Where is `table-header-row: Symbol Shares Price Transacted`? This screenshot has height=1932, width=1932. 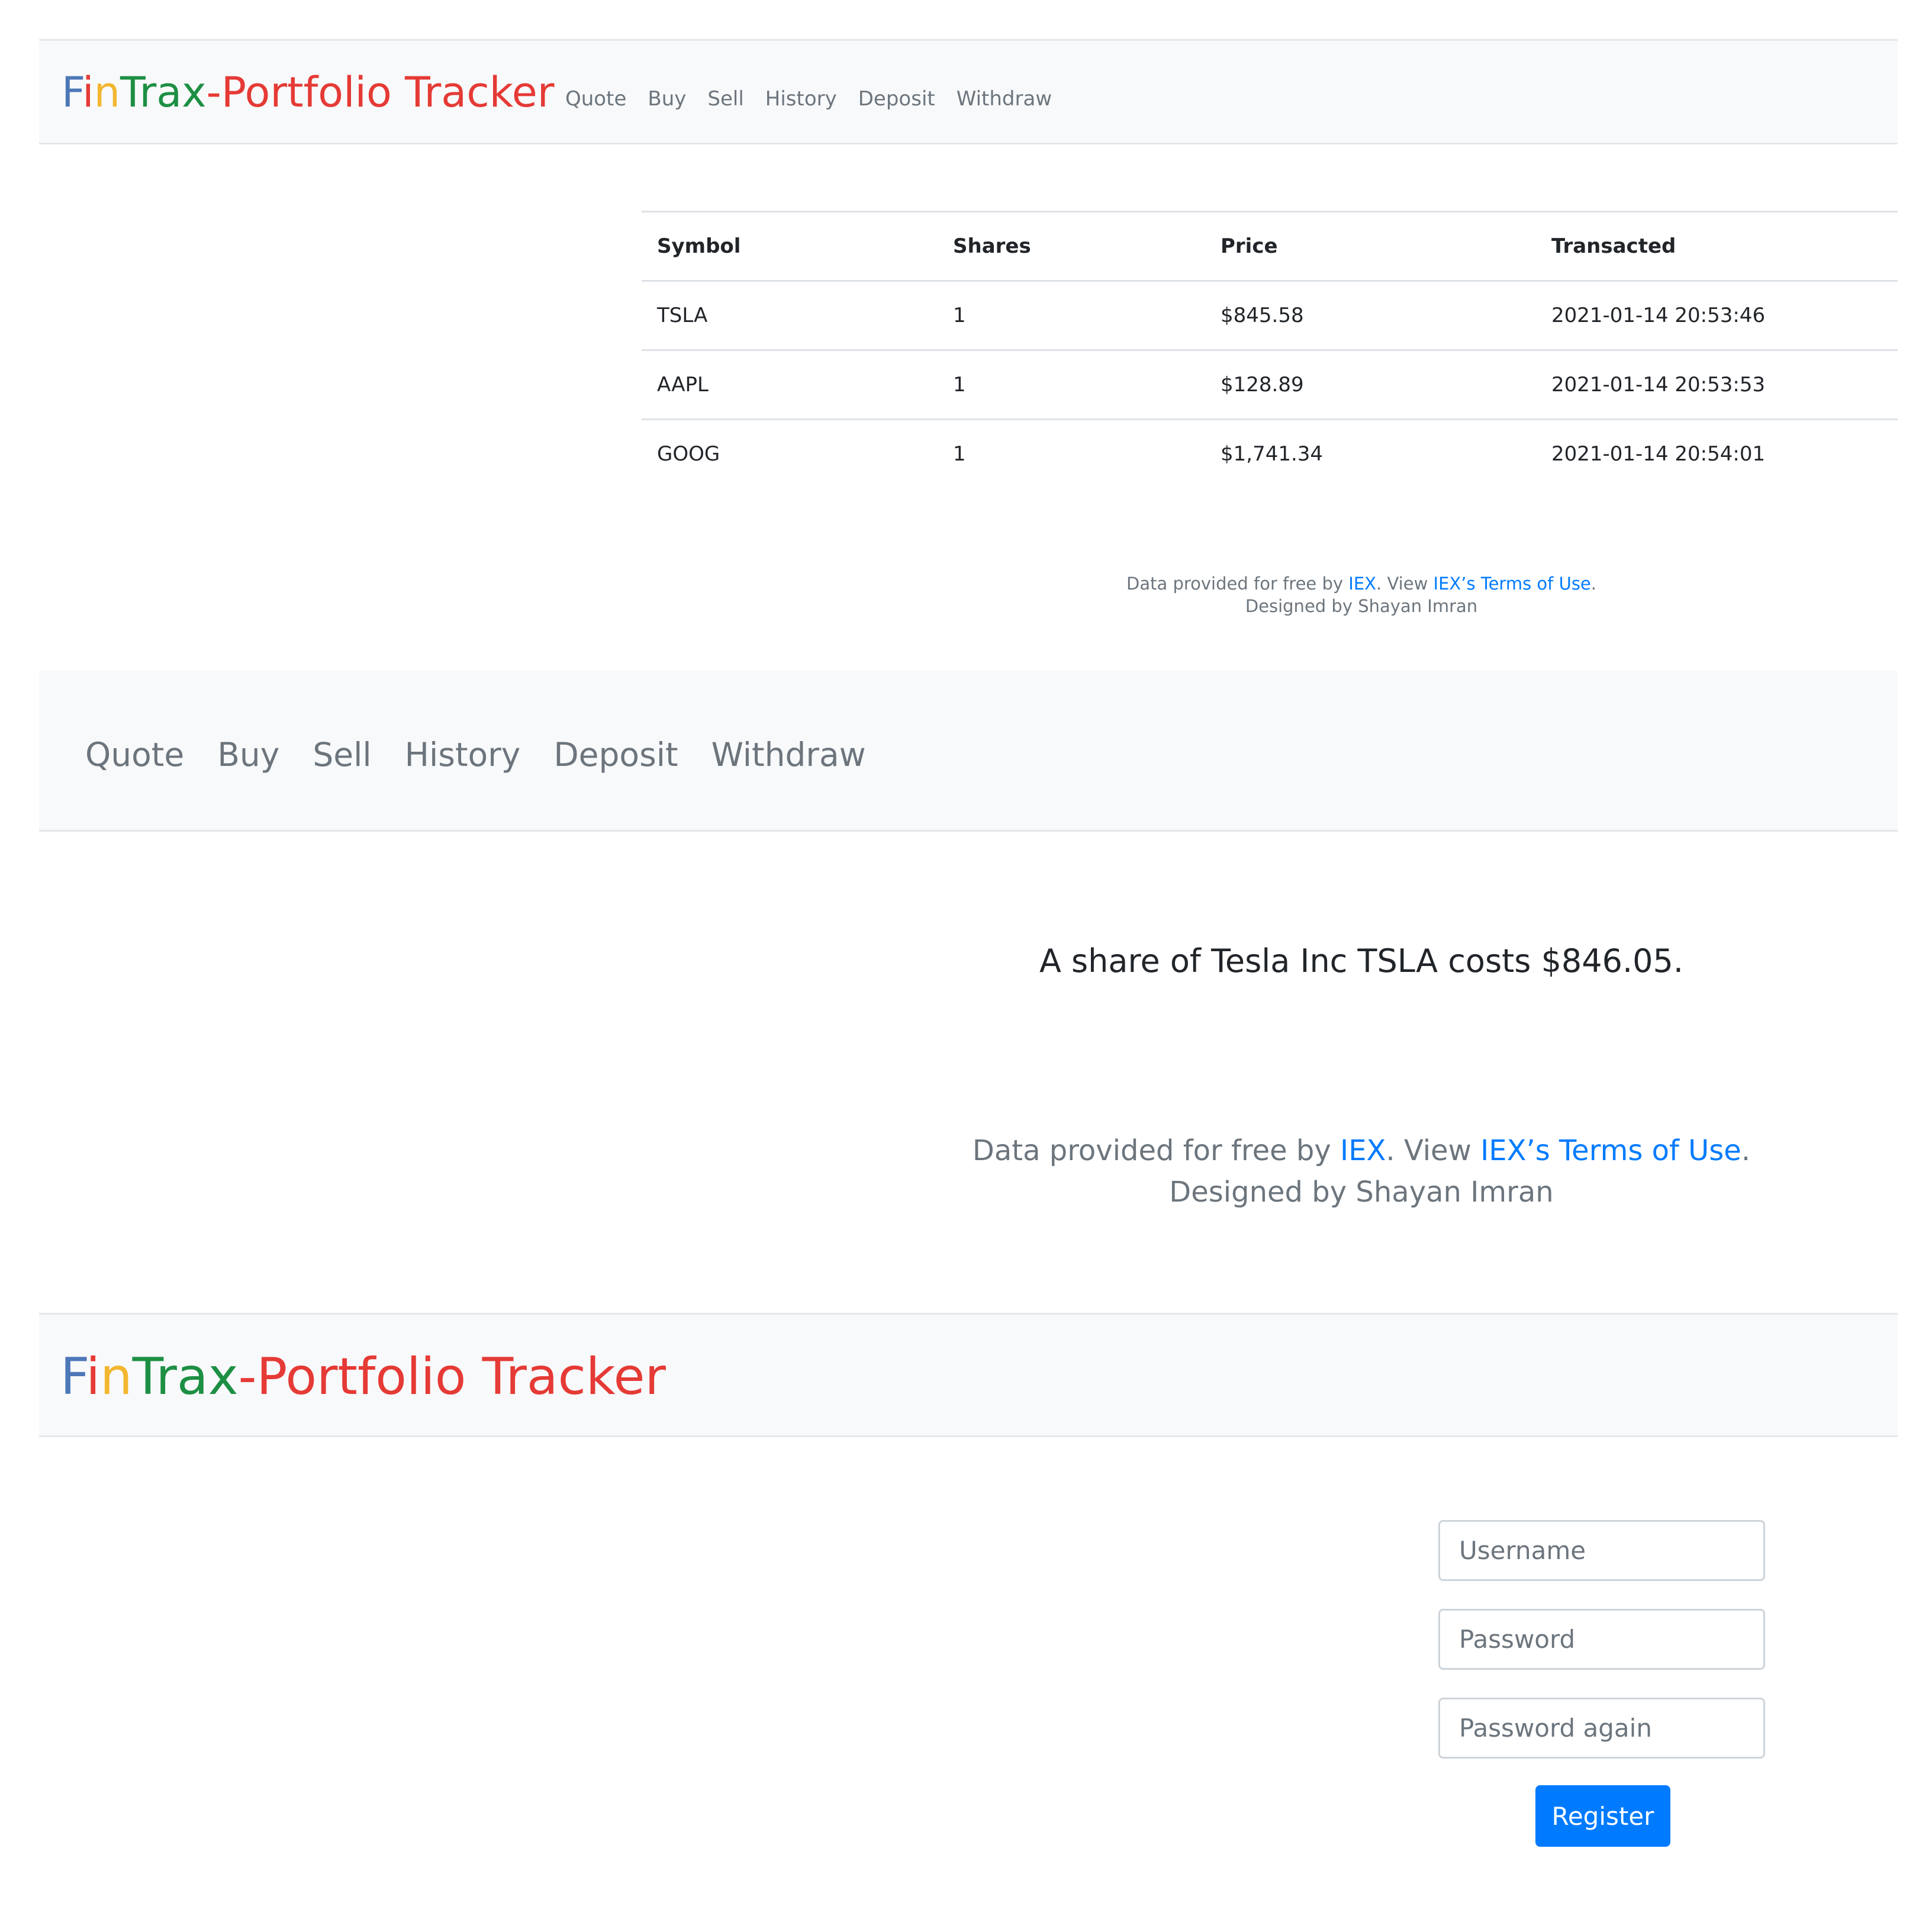
table-header-row: Symbol Shares Price Transacted is located at coordinates (1270, 246).